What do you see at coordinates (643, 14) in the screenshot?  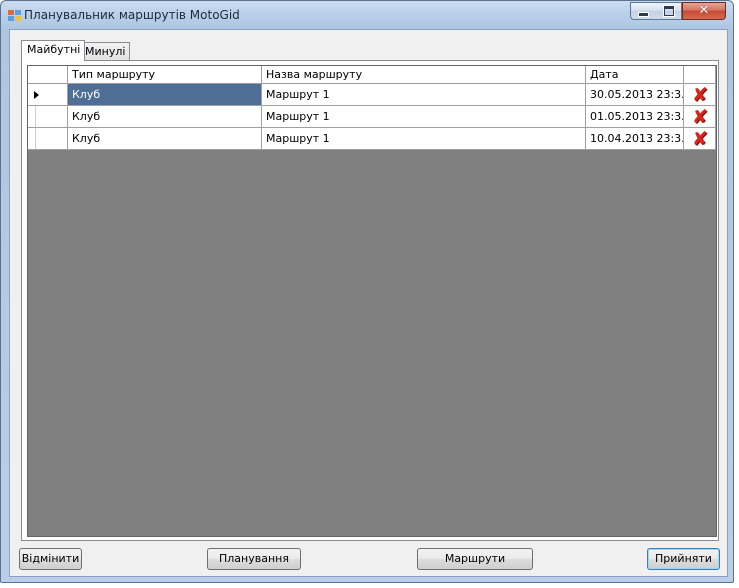 I see `minimize-icon` at bounding box center [643, 14].